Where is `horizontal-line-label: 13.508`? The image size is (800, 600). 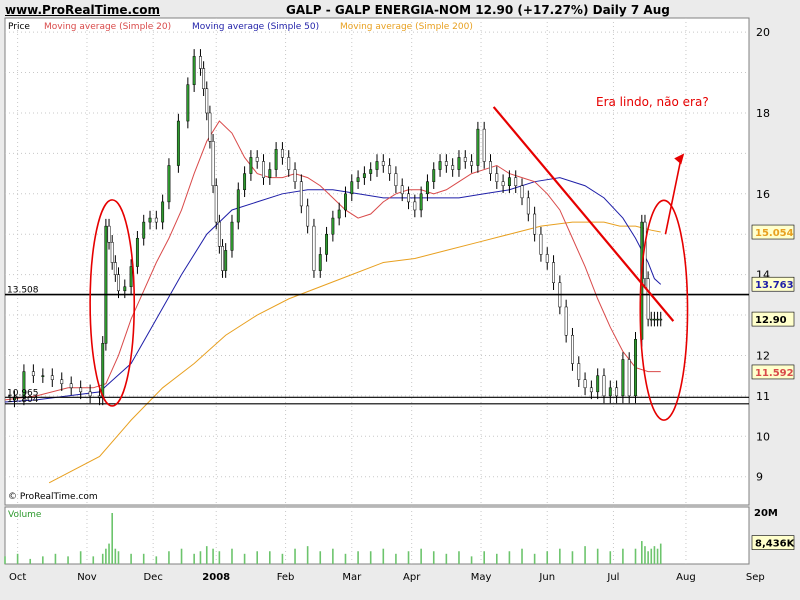 horizontal-line-label: 13.508 is located at coordinates (23, 291).